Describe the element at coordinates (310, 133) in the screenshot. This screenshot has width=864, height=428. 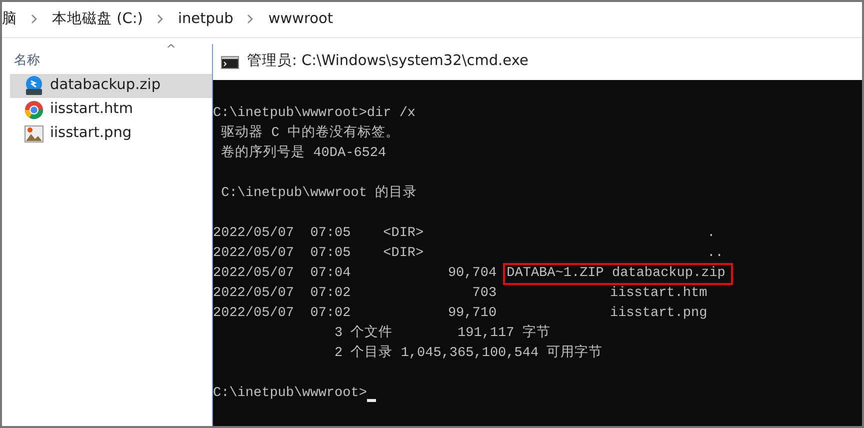
I see `console-line: 驱动器 C 中的卷没有标签。` at that location.